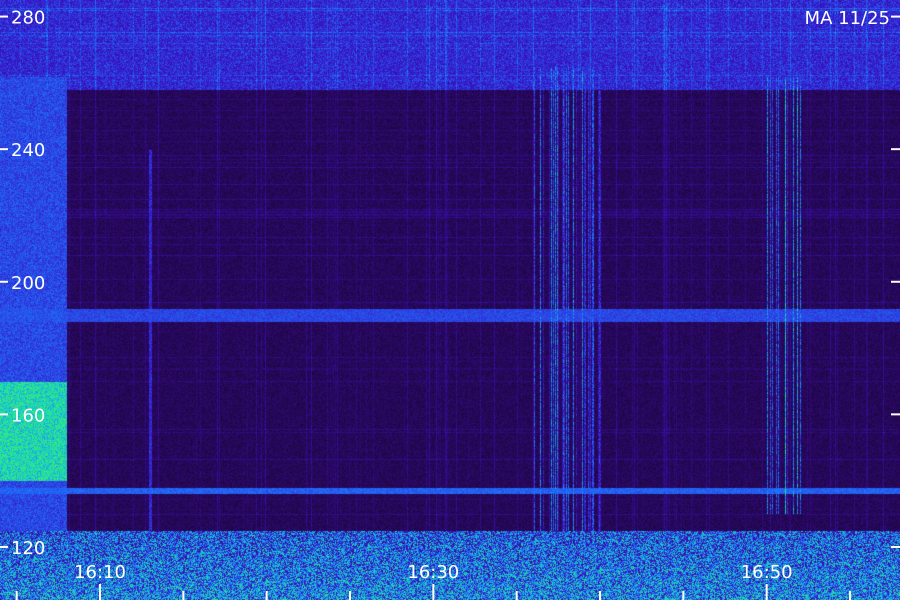 This screenshot has height=600, width=900. I want to click on y-tick-label: 280, so click(28, 18).